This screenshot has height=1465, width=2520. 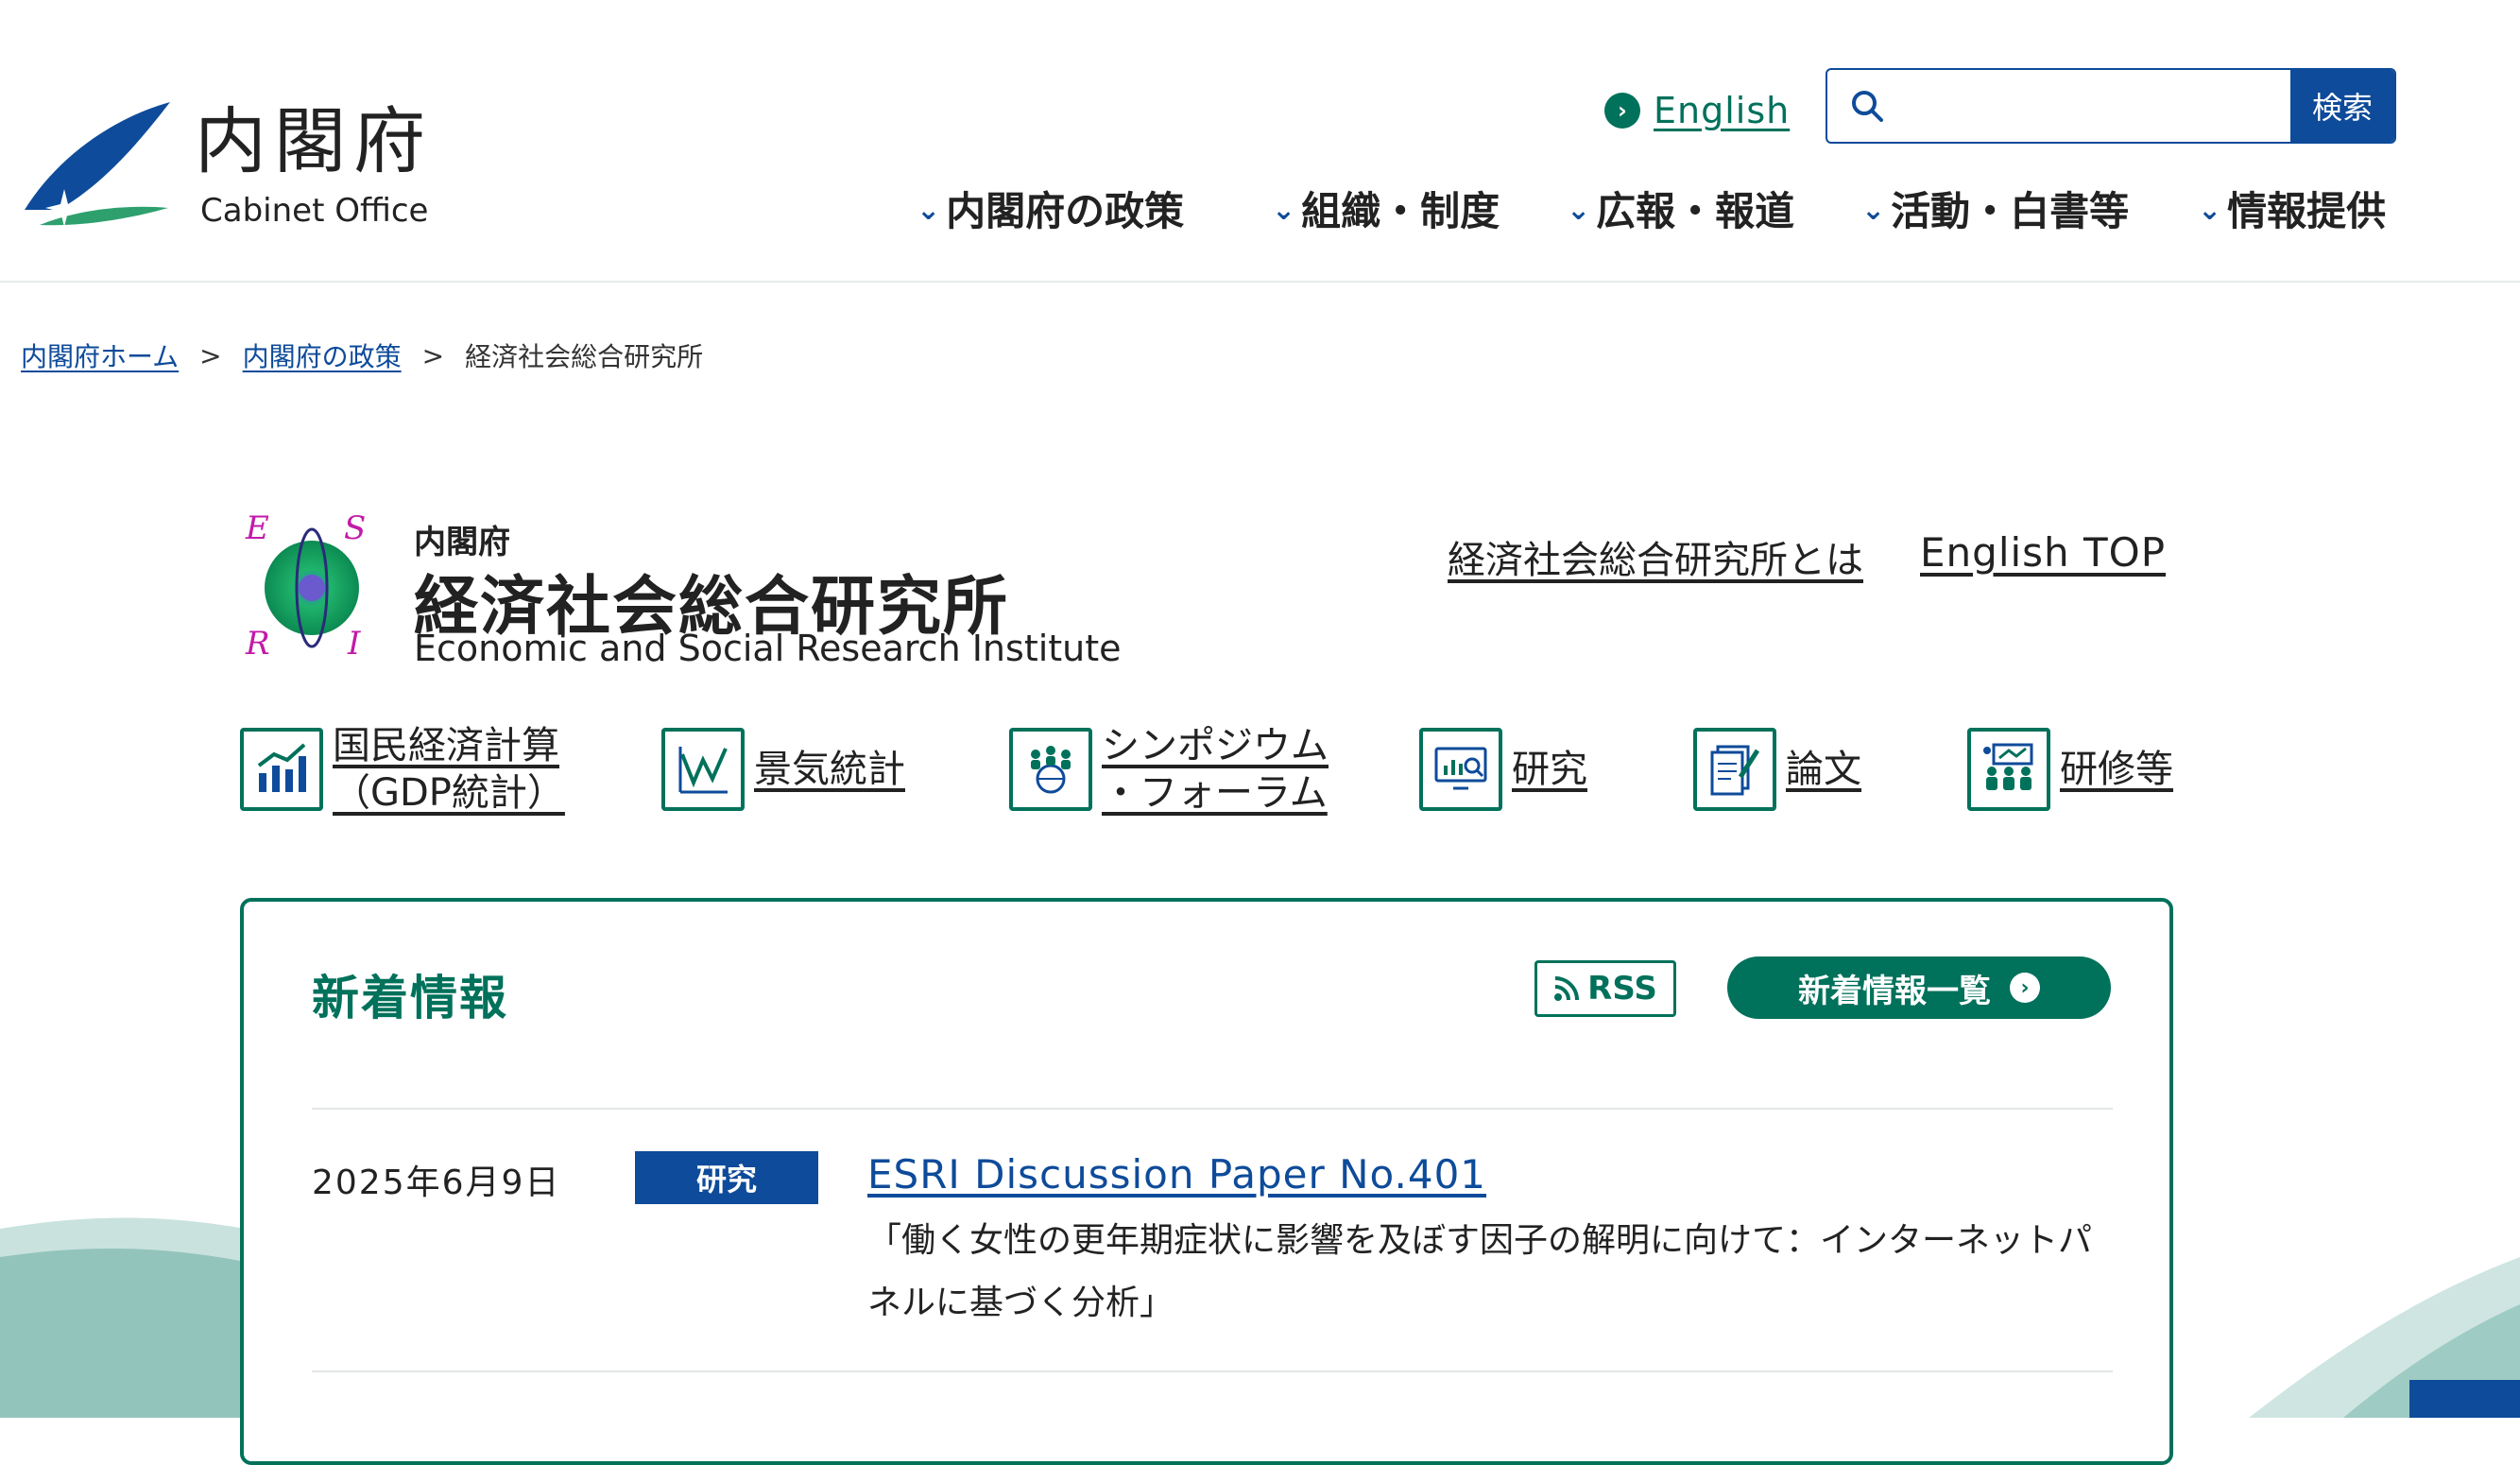 What do you see at coordinates (1867, 106) in the screenshot?
I see `search-icon` at bounding box center [1867, 106].